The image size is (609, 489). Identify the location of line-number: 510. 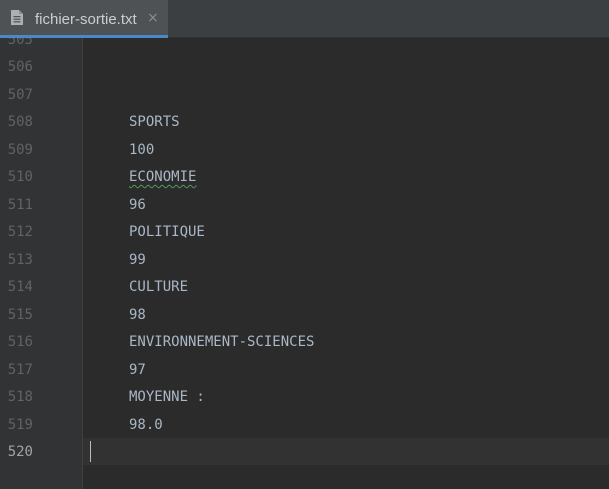
(20, 177).